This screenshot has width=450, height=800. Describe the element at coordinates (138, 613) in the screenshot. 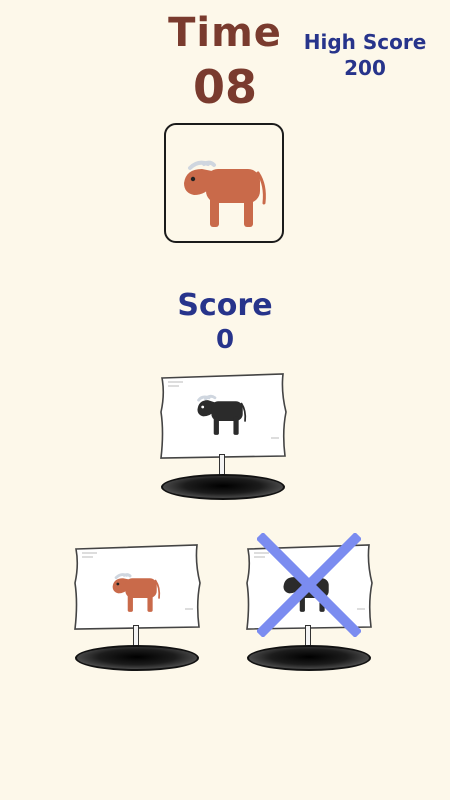

I see `hole-bottom-left` at that location.